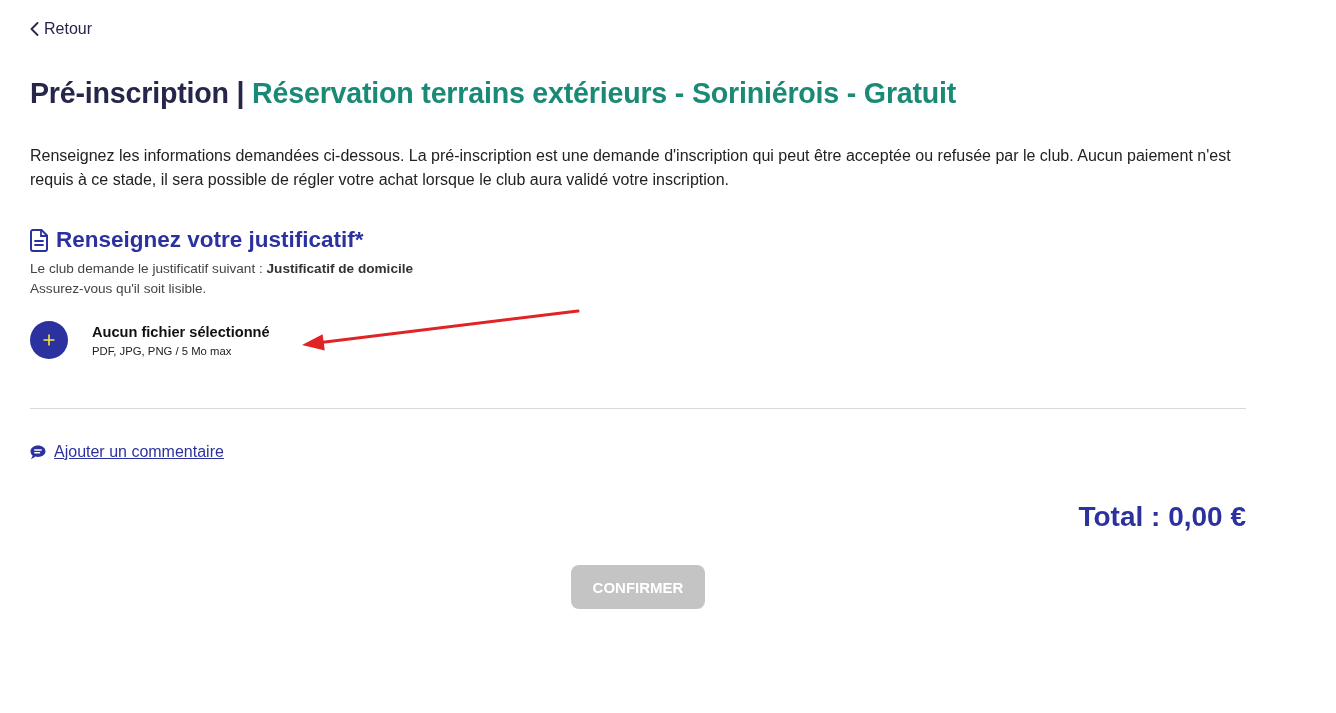  Describe the element at coordinates (1162, 517) in the screenshot. I see `total-amount: Total : 0,00 €` at that location.